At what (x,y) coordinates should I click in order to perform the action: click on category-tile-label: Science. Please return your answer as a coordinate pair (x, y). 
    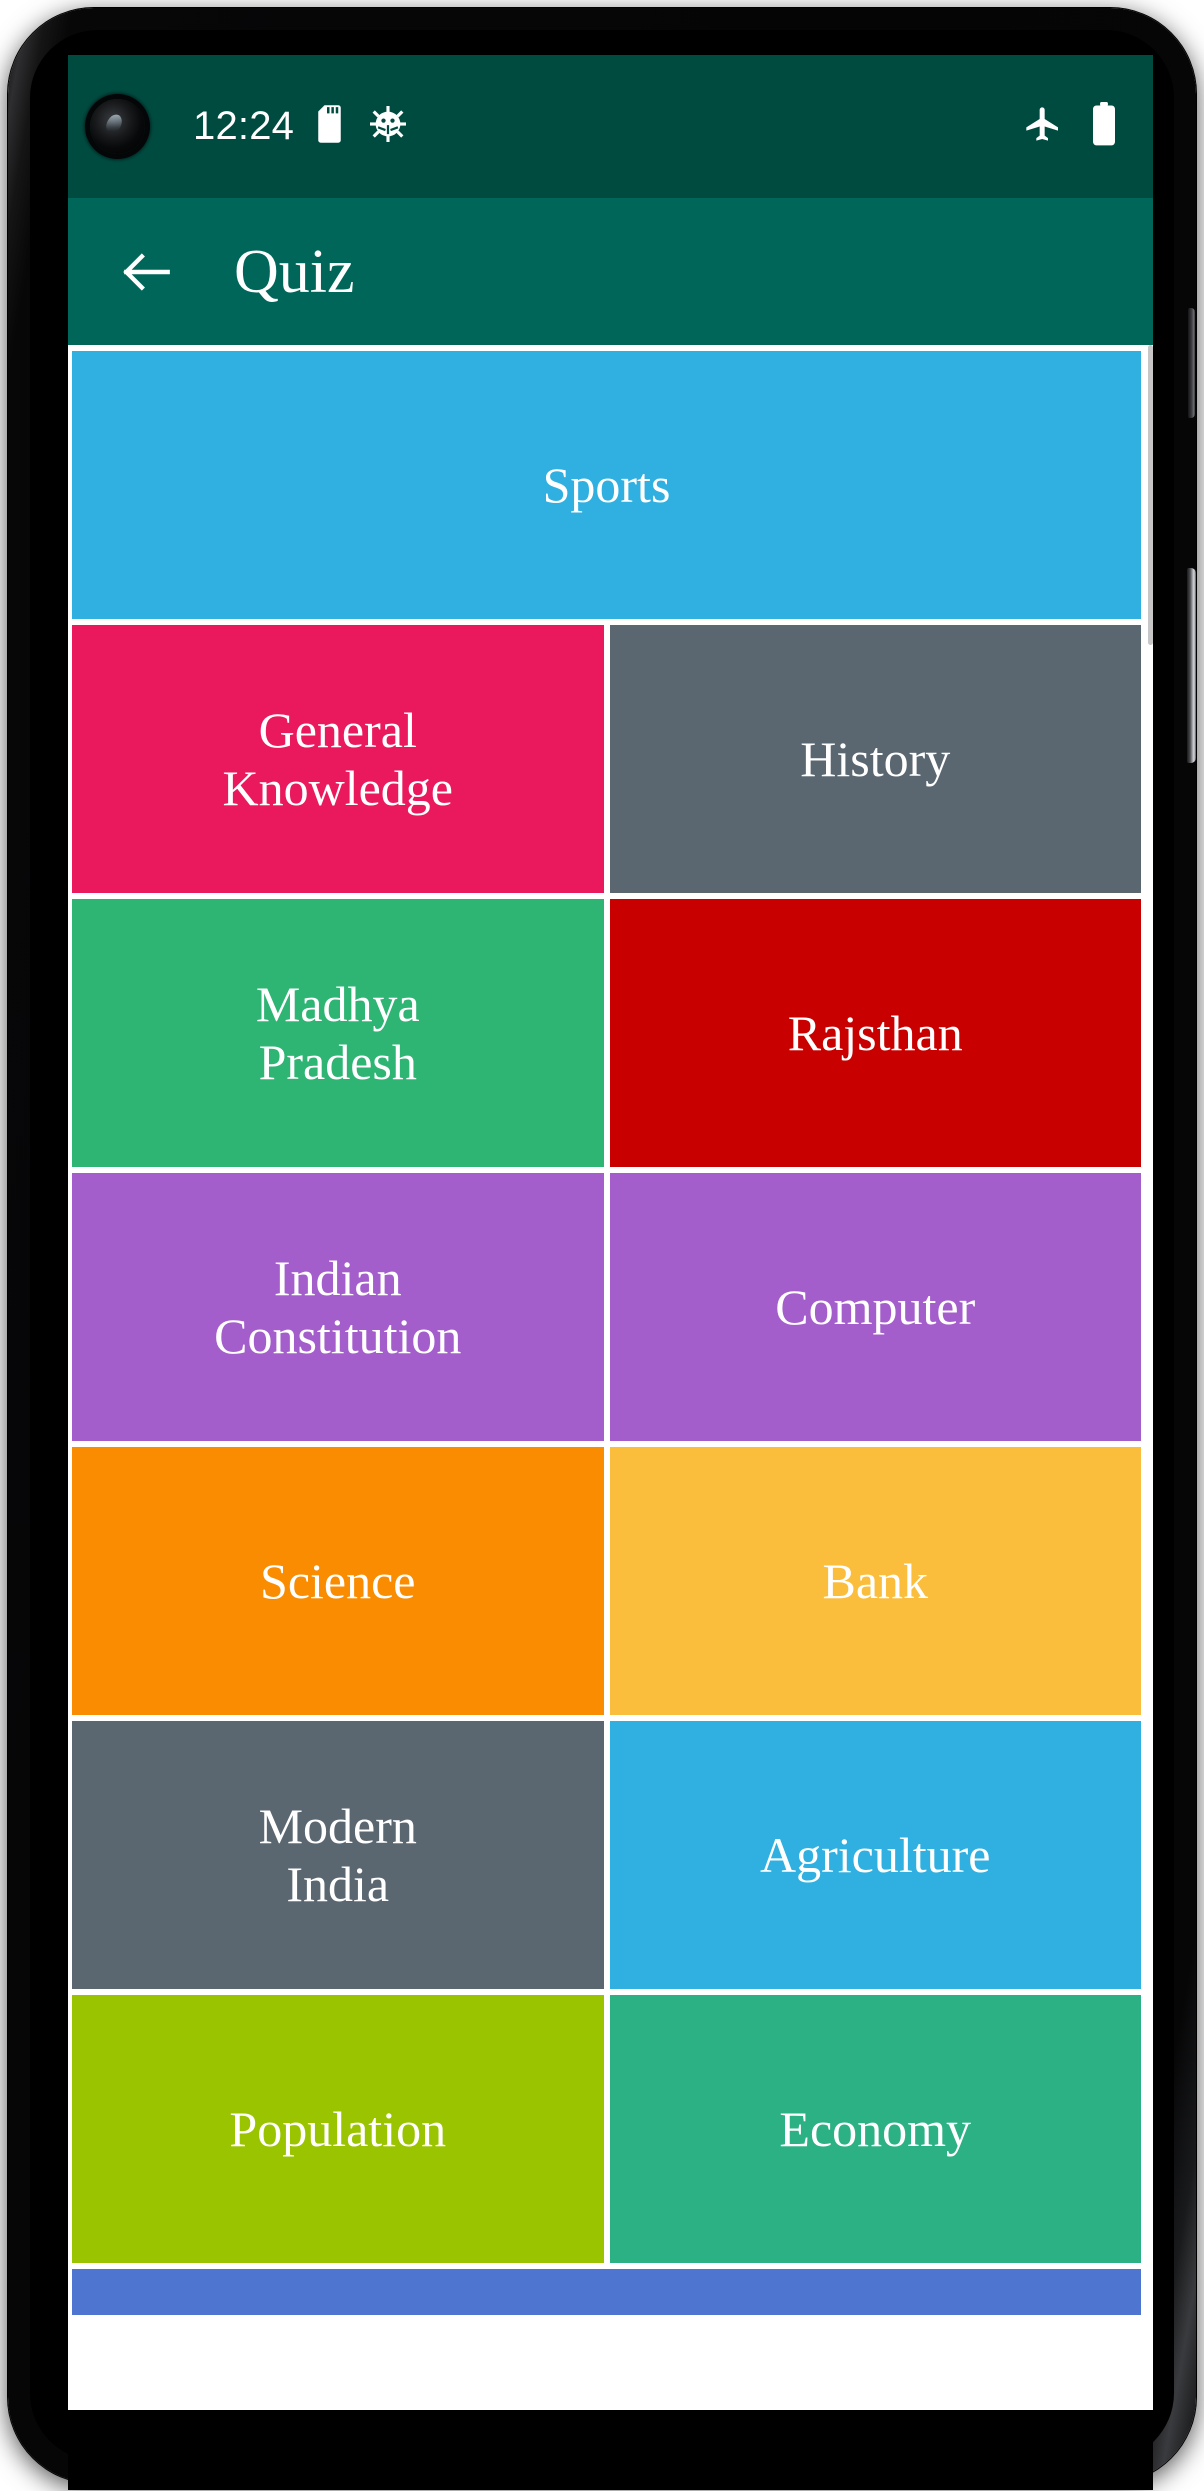
    Looking at the image, I should click on (338, 1580).